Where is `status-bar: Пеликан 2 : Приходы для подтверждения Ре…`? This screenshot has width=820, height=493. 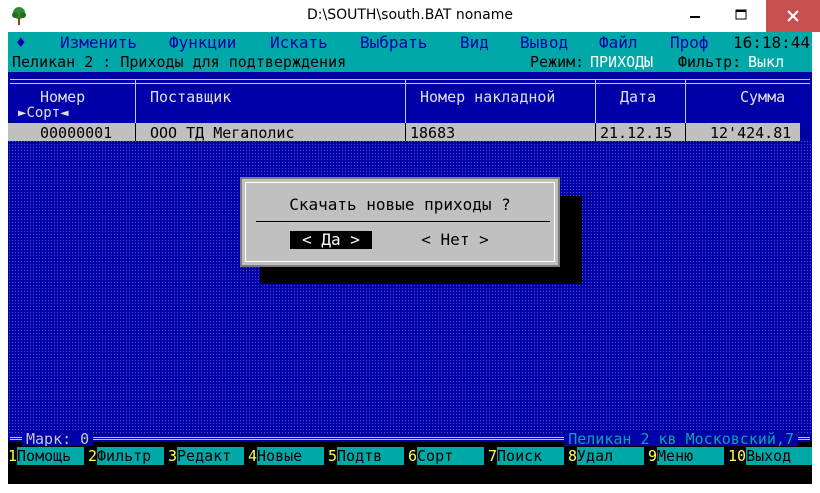
status-bar: Пеликан 2 : Приходы для подтверждения Ре… is located at coordinates (410, 62).